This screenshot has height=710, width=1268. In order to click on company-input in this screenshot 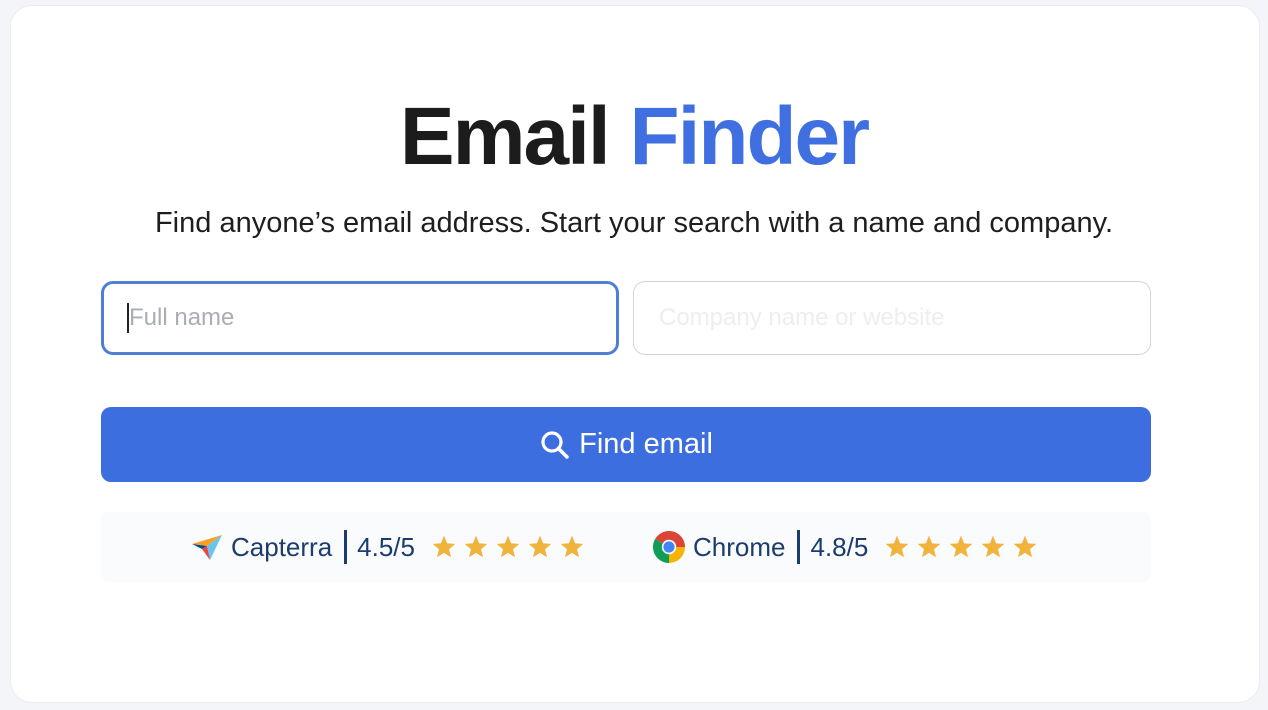, I will do `click(892, 318)`.